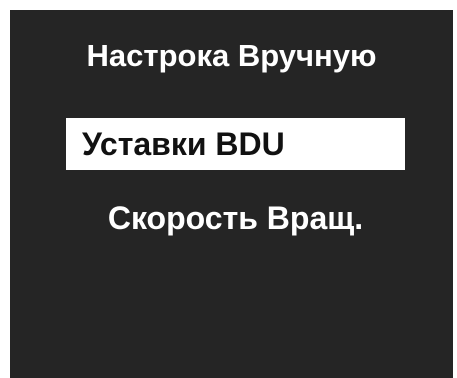 The image size is (457, 378). What do you see at coordinates (235, 144) in the screenshot?
I see `menu-item-bdu-setpoints: Уставки BDU` at bounding box center [235, 144].